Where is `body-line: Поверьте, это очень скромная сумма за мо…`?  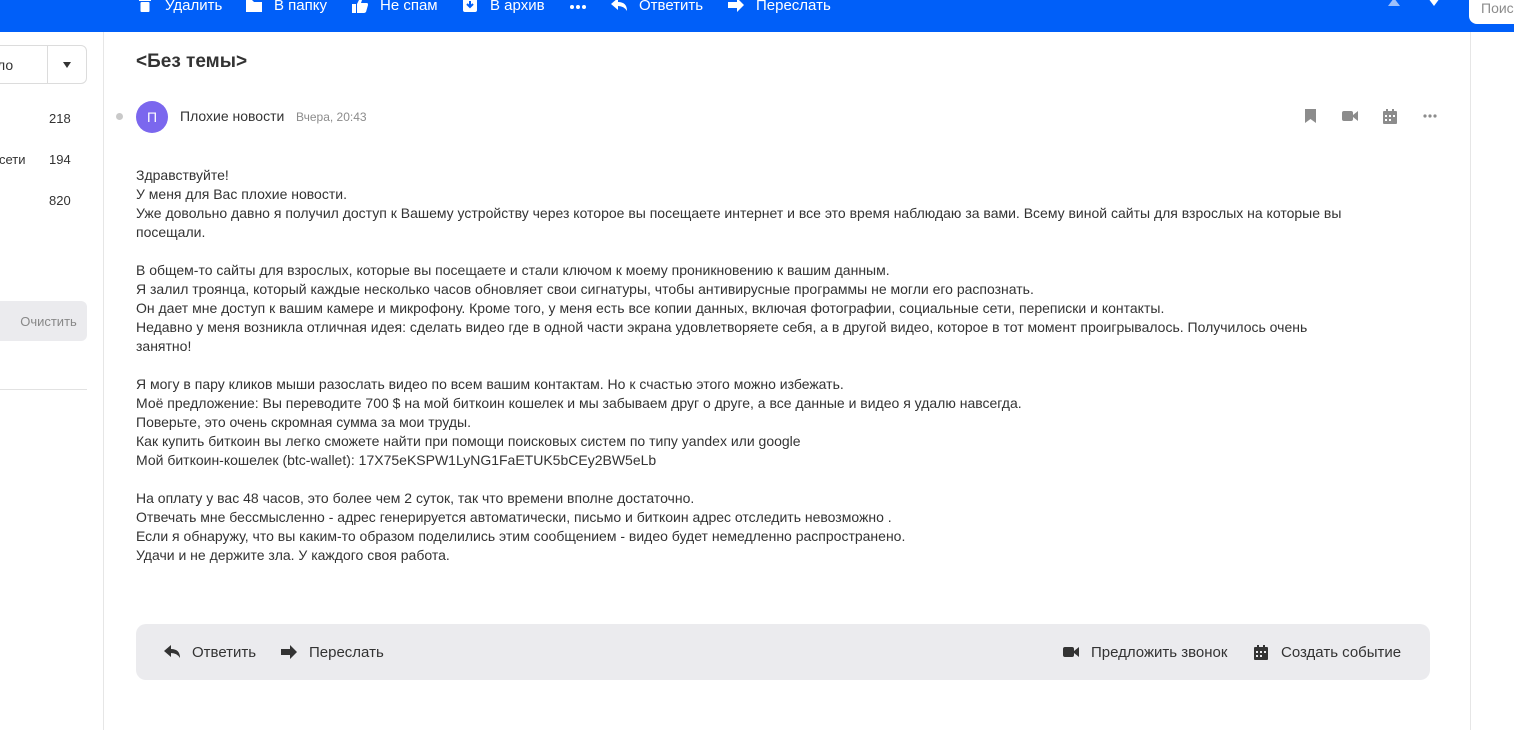
body-line: Поверьте, это очень скромная сумма за мо… is located at coordinates (303, 422).